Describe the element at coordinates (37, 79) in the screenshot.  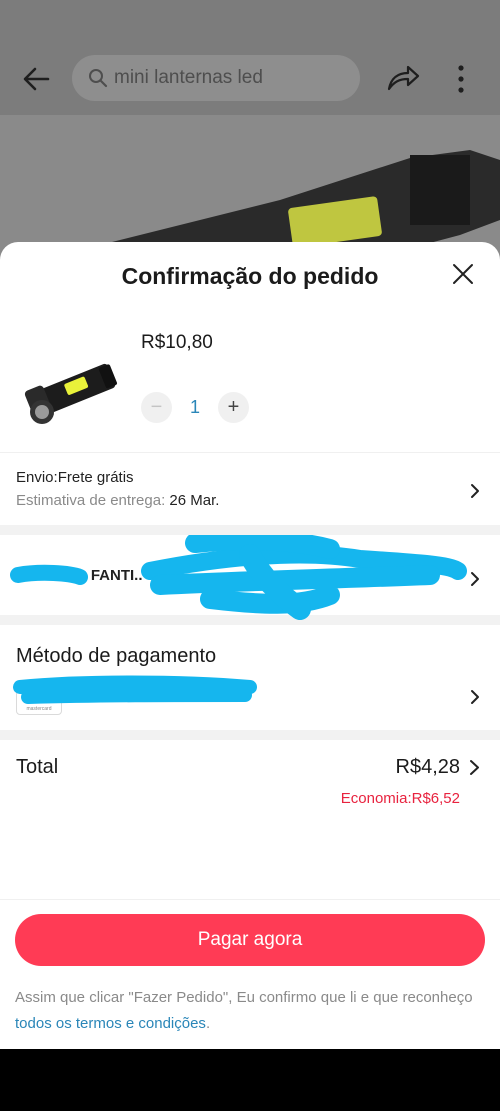
I see `back-arrow-icon` at that location.